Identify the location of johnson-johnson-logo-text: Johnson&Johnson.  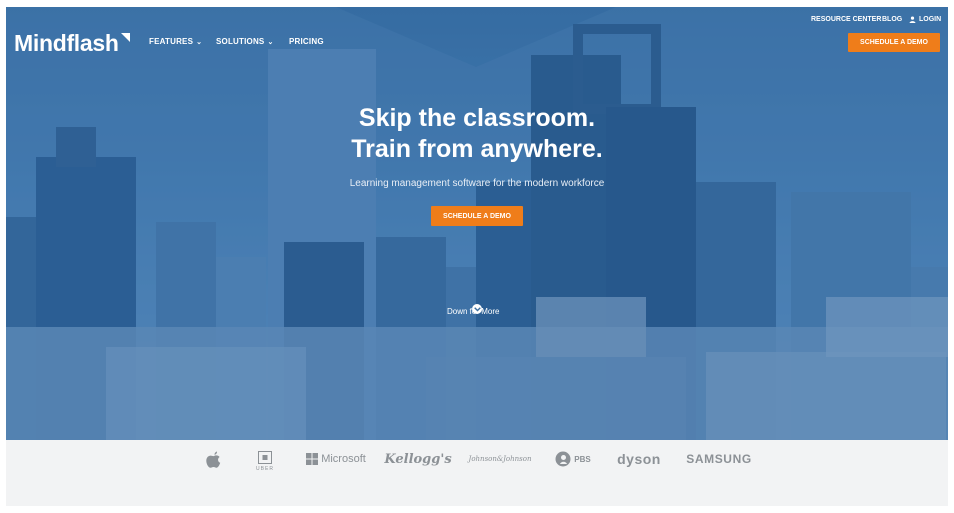
(500, 459).